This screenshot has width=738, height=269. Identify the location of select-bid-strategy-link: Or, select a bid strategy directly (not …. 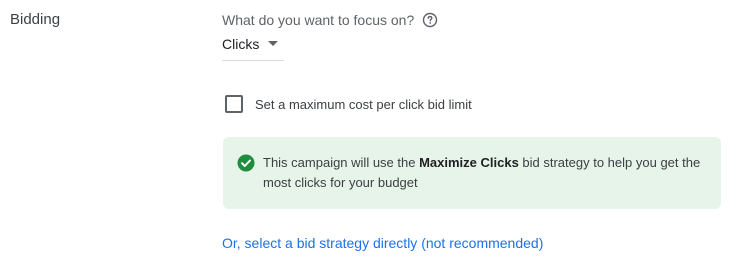
(382, 243).